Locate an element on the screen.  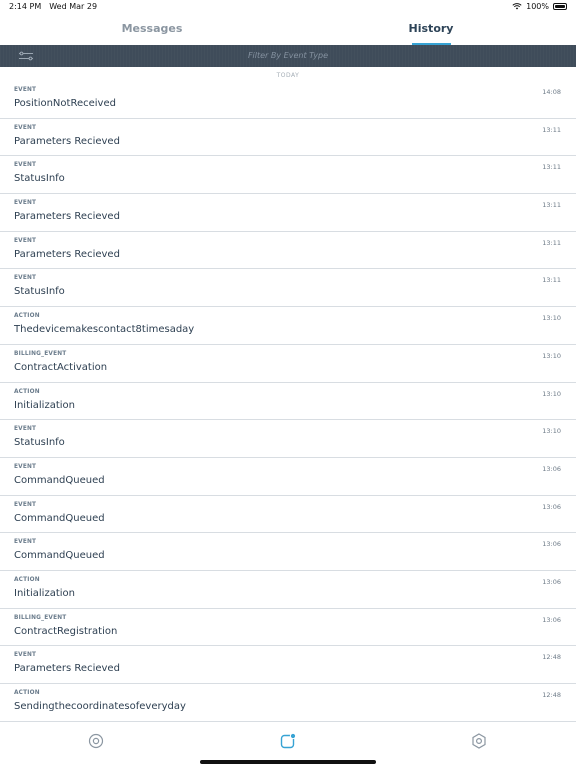
tab-history: History is located at coordinates (431, 28).